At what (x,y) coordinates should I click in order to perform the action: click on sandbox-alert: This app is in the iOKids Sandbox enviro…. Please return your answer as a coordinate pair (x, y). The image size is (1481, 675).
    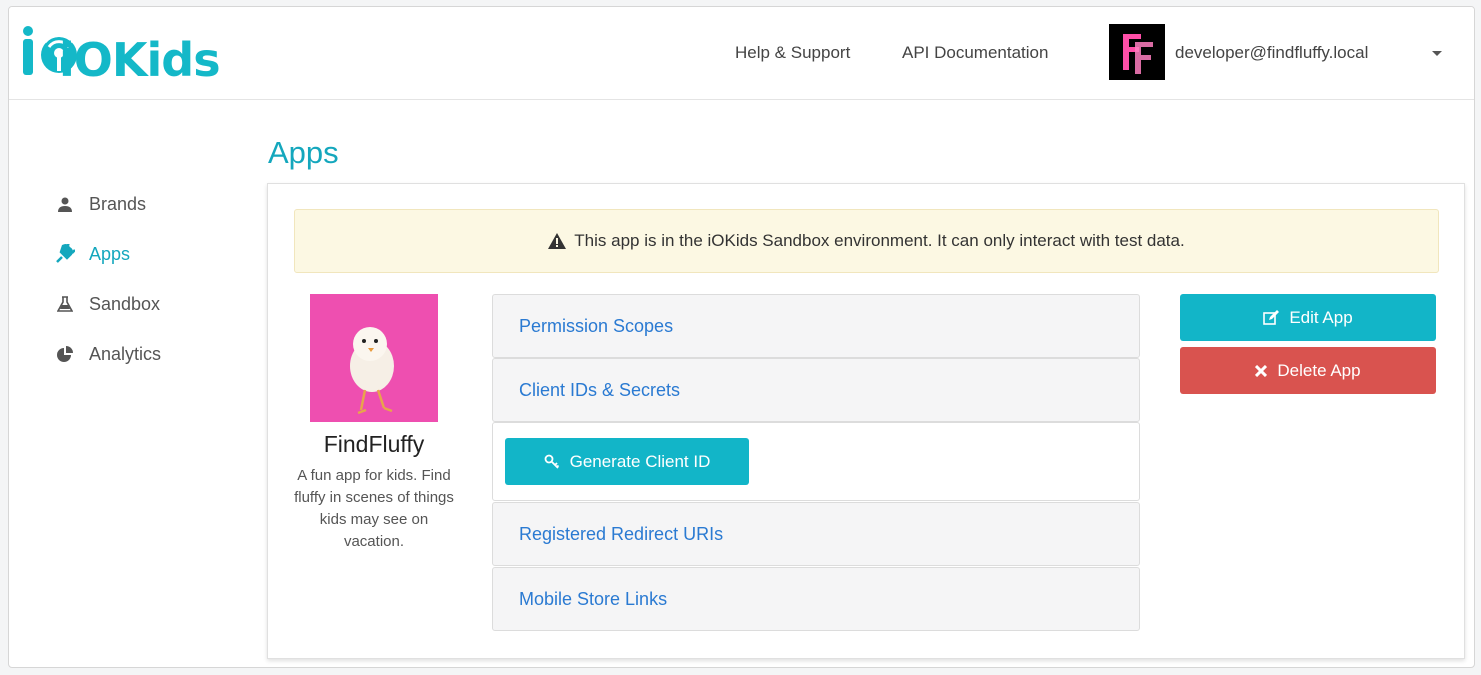
    Looking at the image, I should click on (866, 241).